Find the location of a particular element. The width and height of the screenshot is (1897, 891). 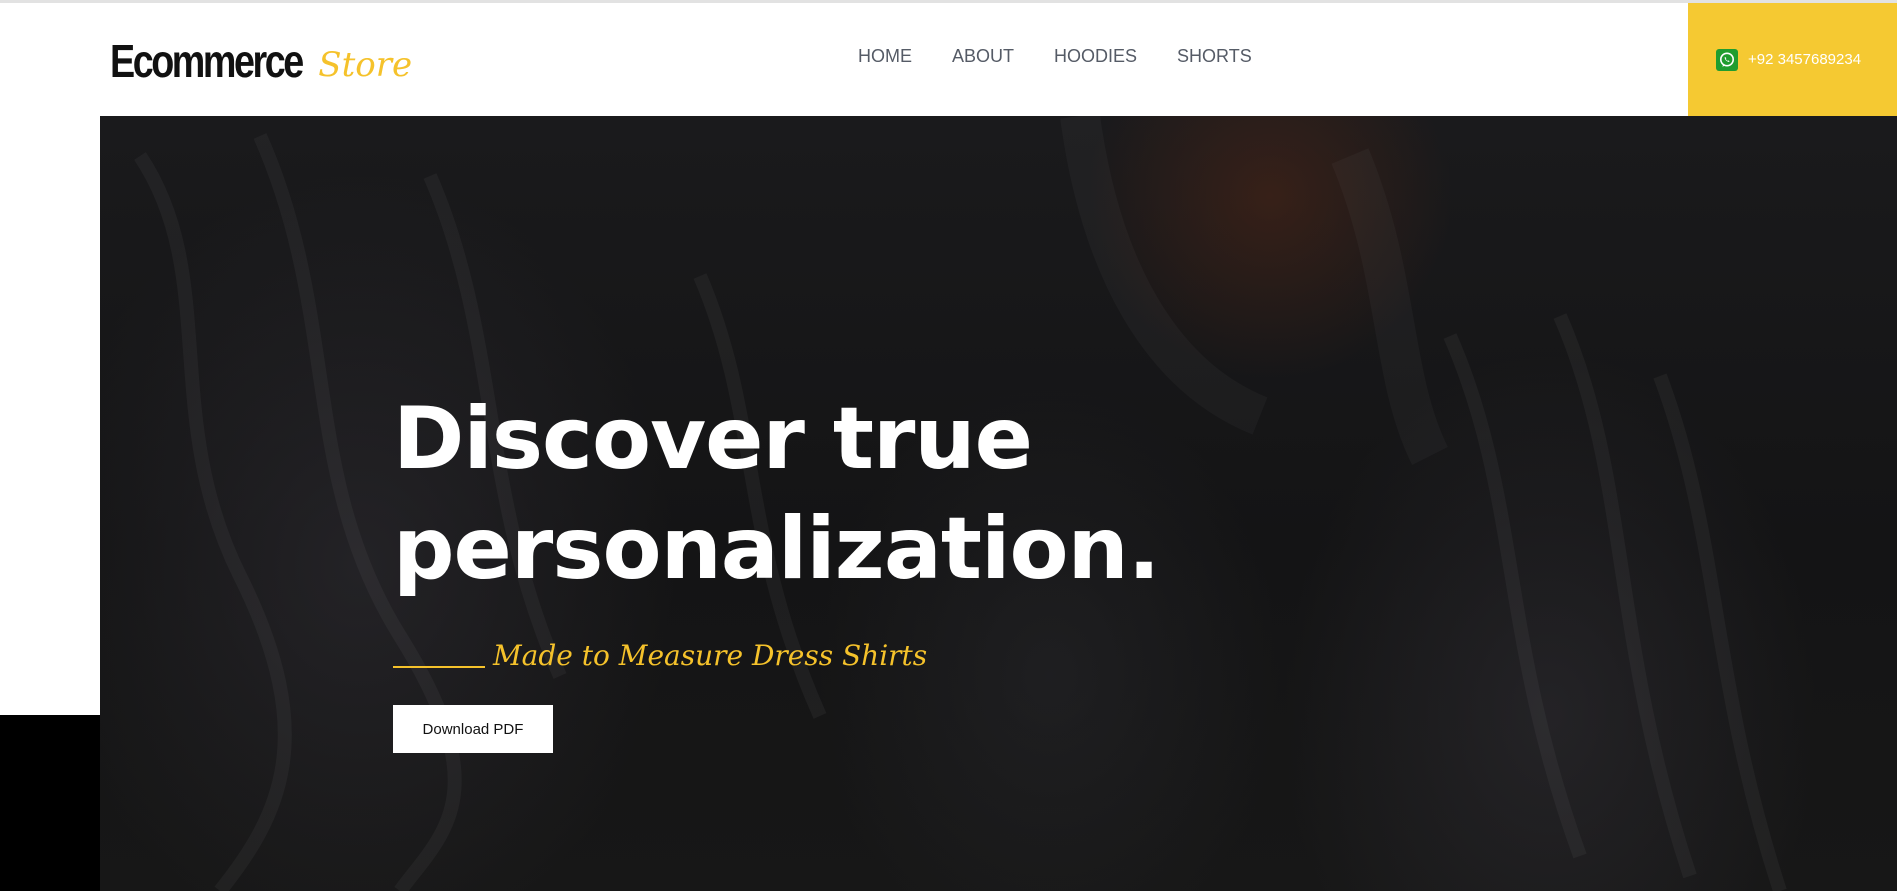

logo-wordmark: Ecommerce is located at coordinates (207, 61).